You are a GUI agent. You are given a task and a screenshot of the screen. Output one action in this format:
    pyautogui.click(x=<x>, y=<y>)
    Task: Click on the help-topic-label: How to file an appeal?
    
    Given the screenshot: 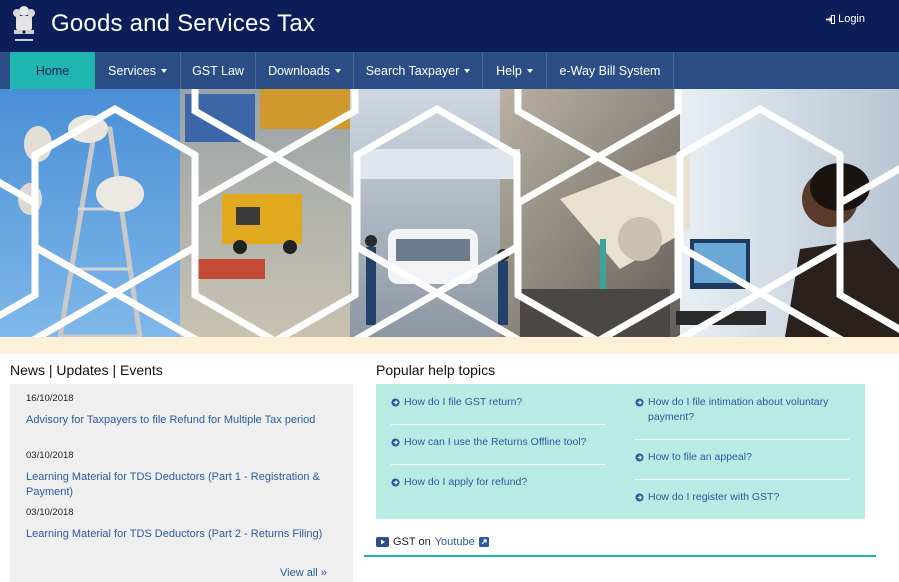 What is the action you would take?
    pyautogui.click(x=700, y=457)
    